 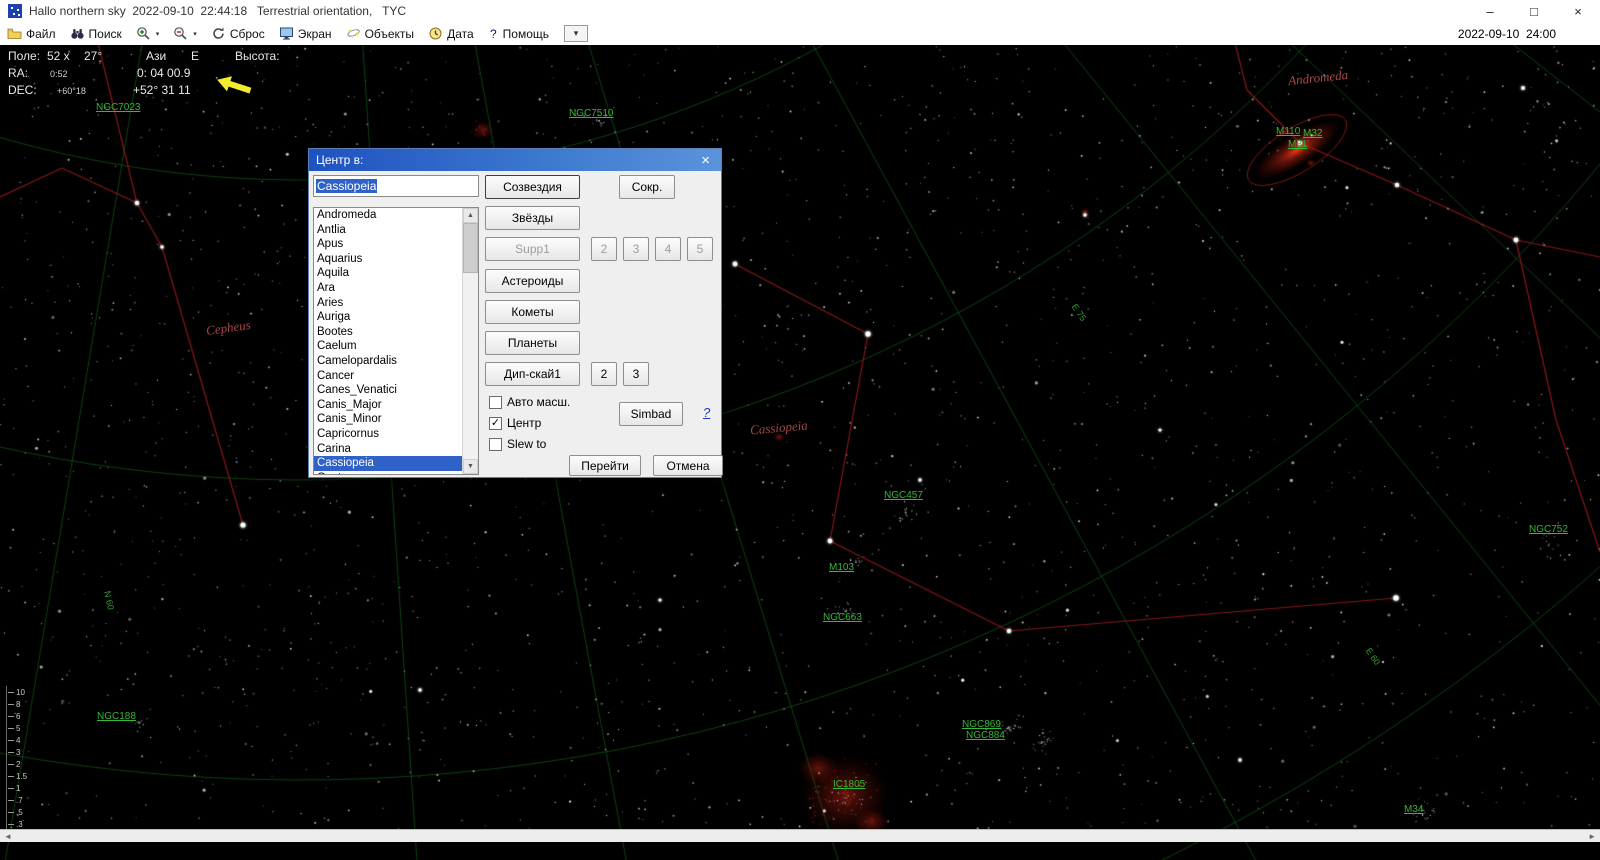 What do you see at coordinates (1548, 529) in the screenshot?
I see `dso-label-ngc752: NGC752` at bounding box center [1548, 529].